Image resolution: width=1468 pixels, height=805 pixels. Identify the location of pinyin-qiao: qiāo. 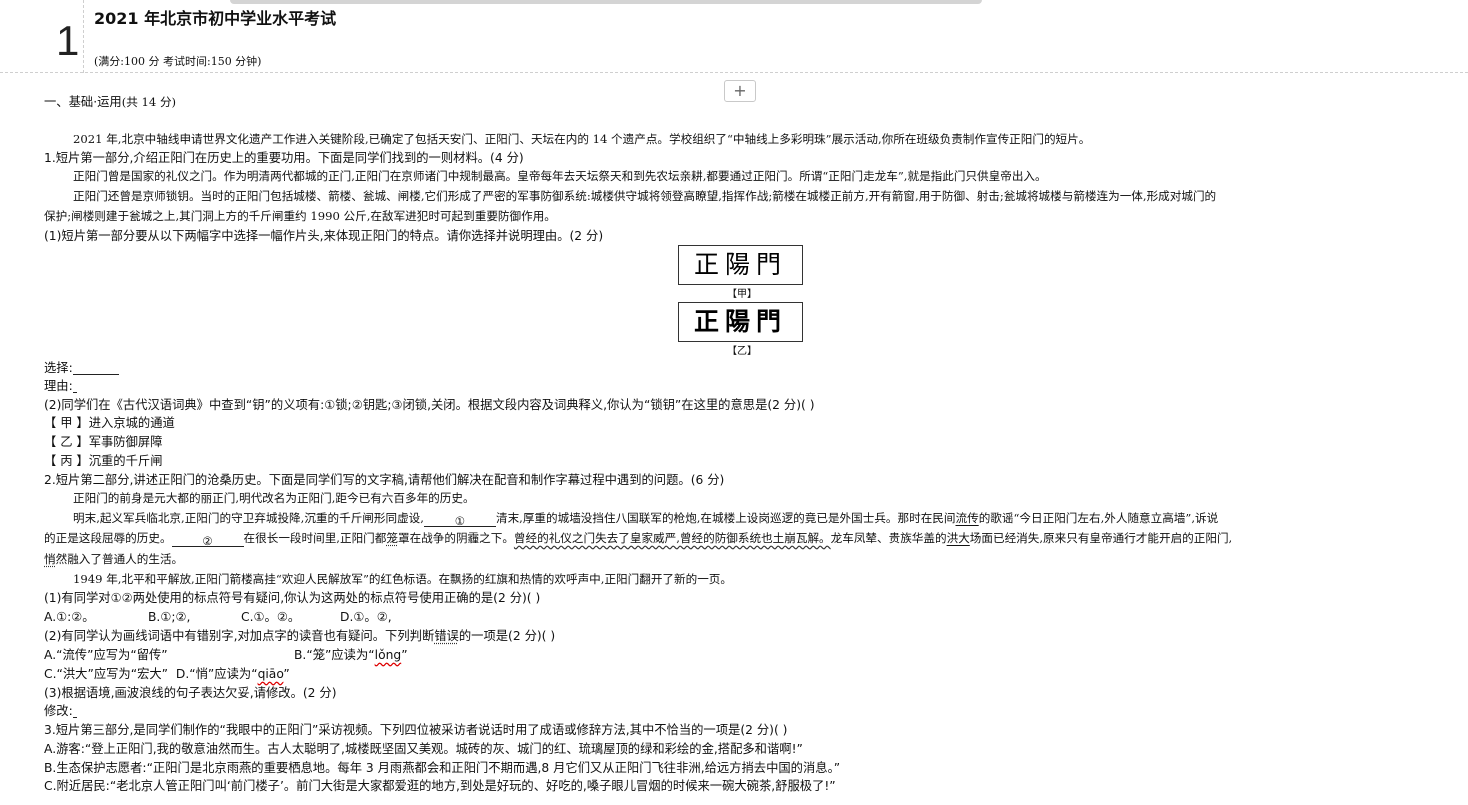
(270, 674).